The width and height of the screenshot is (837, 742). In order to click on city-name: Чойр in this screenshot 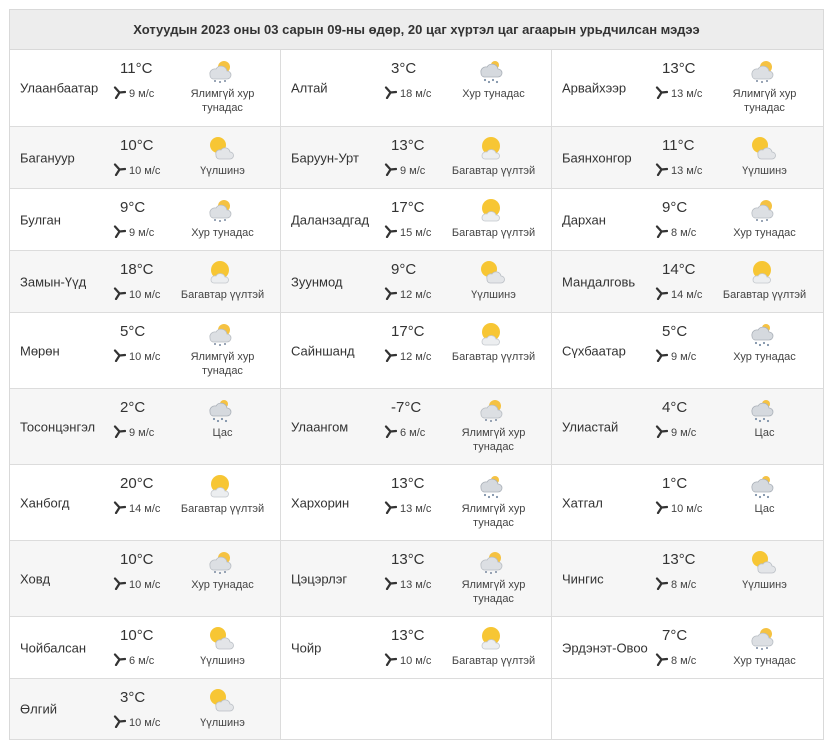, I will do `click(306, 647)`.